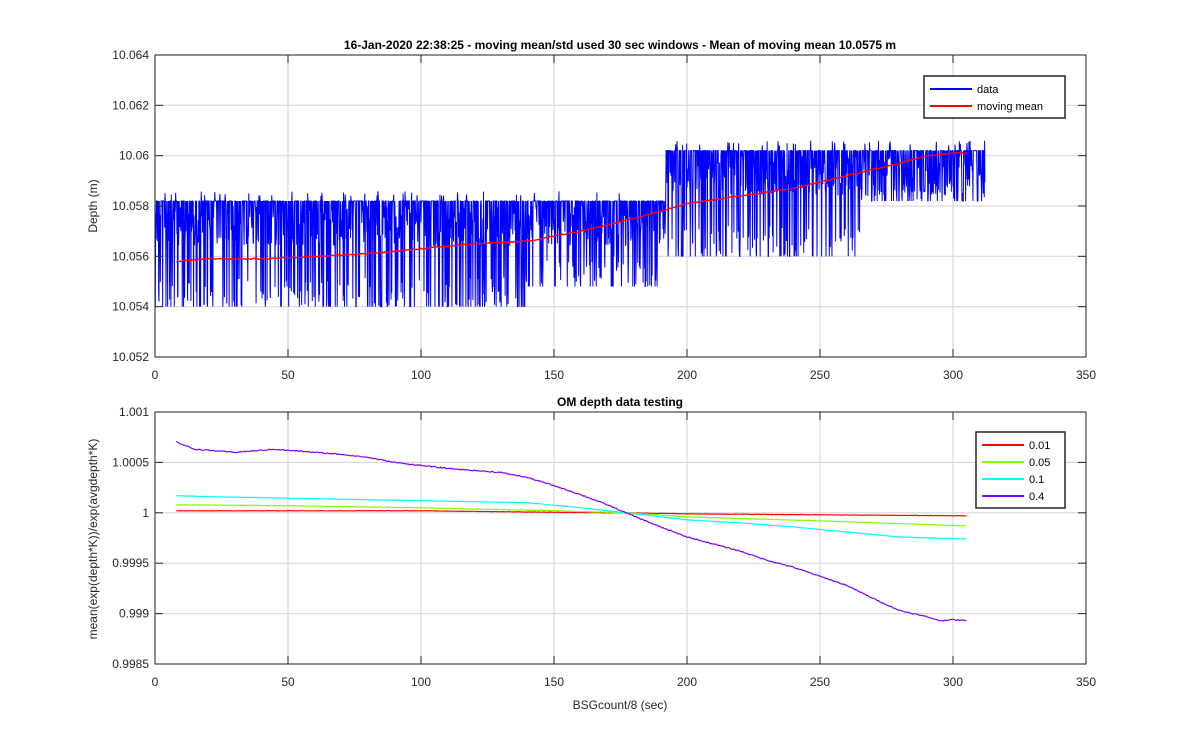  I want to click on om-x-tick-label: 100, so click(421, 682).